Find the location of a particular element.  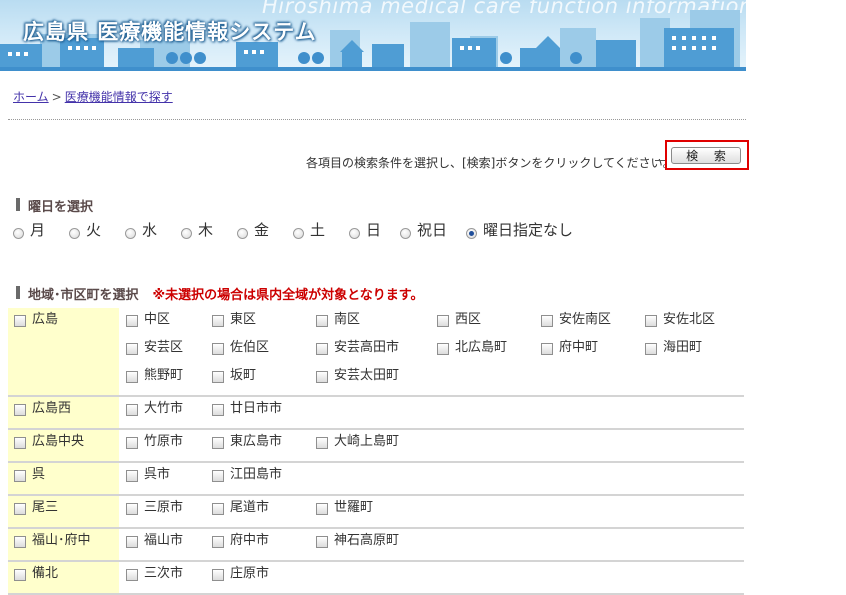

region-row: 福山･府中 福山市 府中市 神石高原町 is located at coordinates (376, 545).